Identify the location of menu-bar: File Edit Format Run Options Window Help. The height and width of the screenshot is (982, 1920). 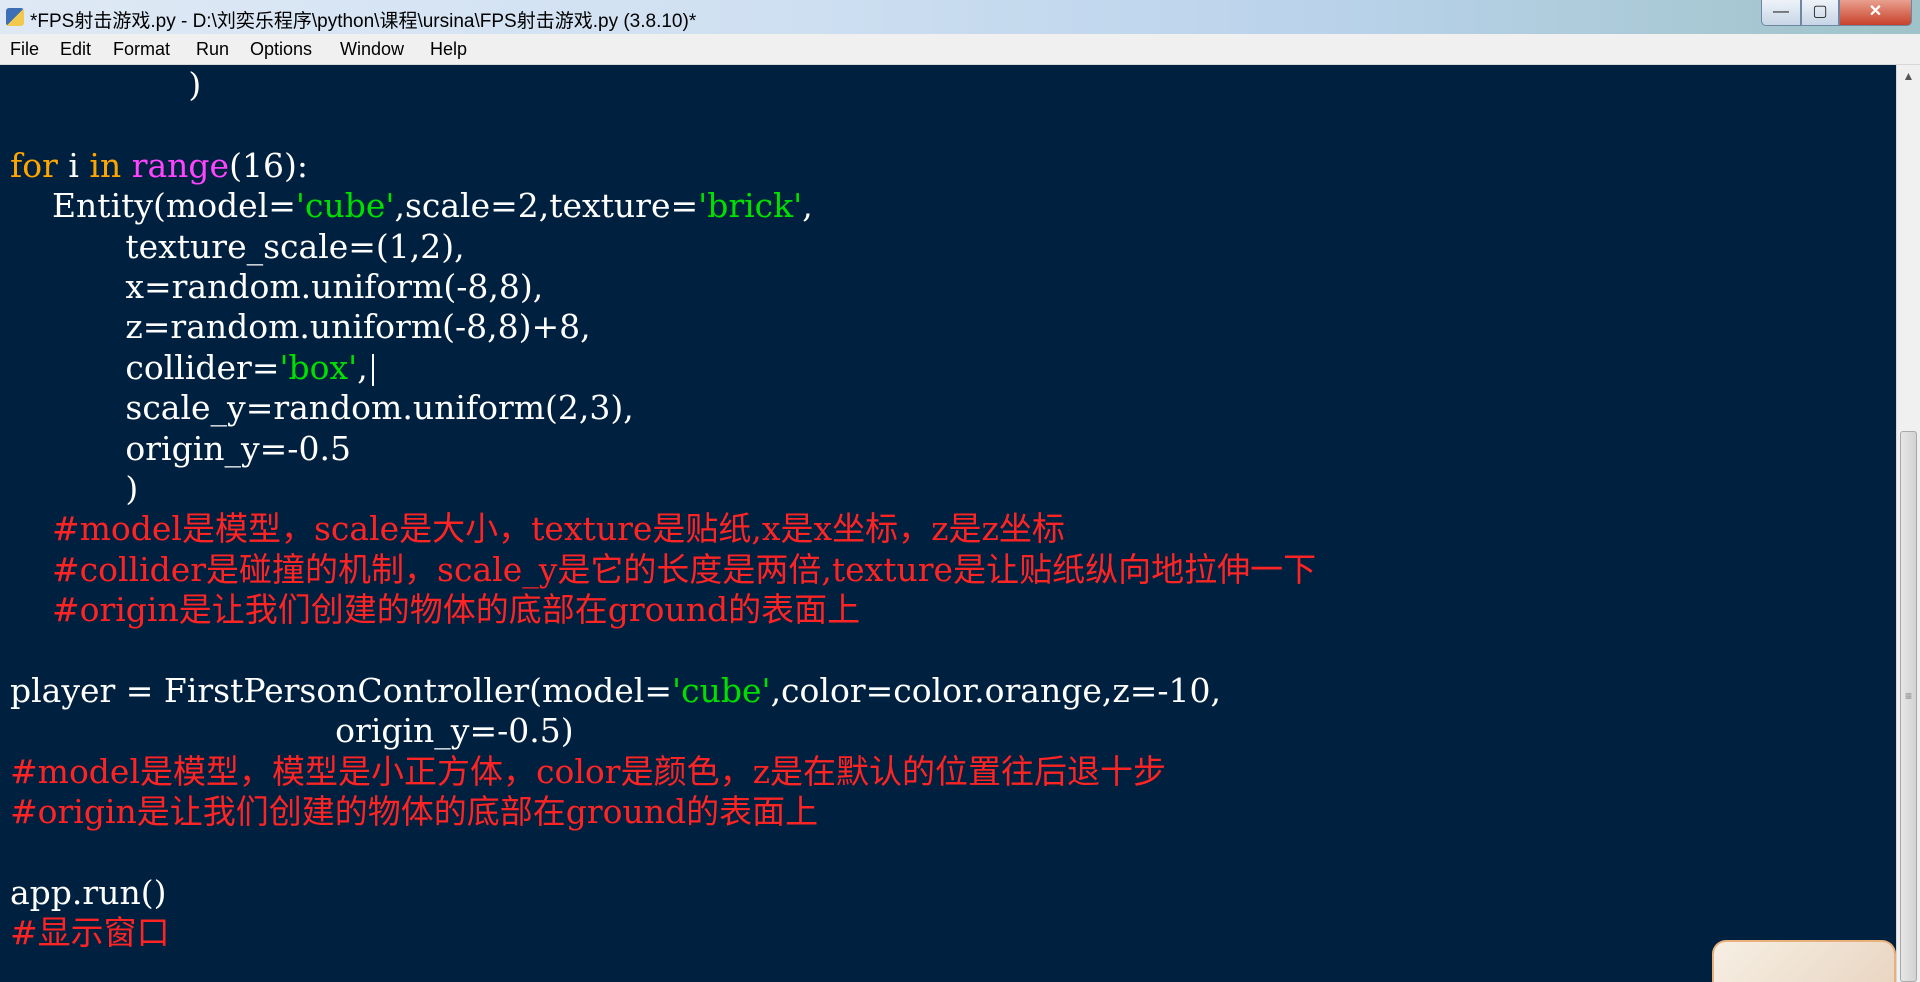
(960, 49).